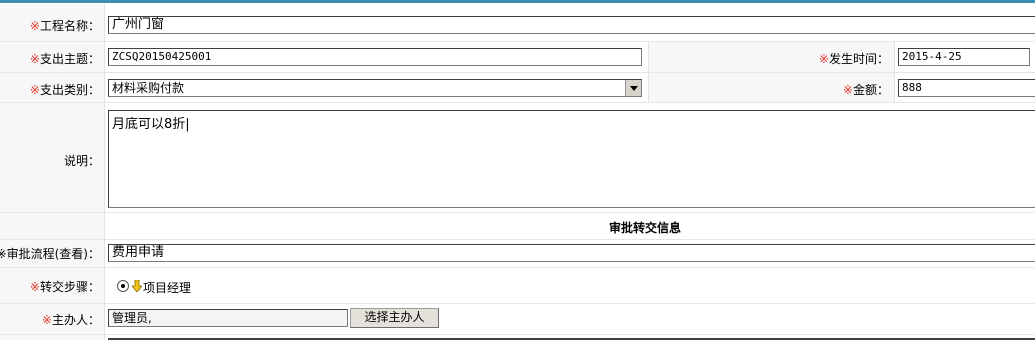  I want to click on project-name-label: ※工程名称：, so click(64, 26).